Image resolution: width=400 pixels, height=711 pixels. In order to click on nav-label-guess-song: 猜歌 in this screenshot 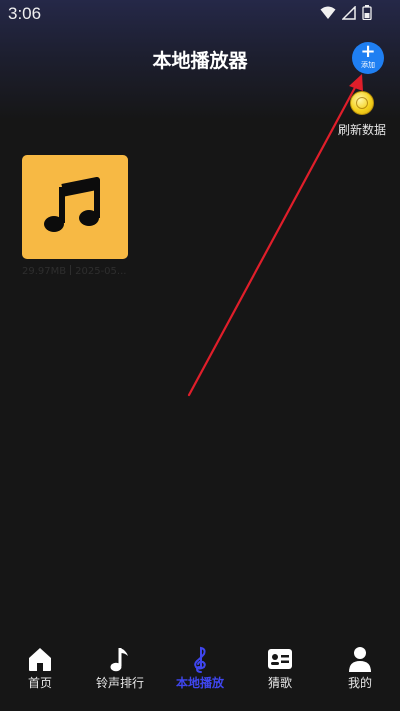, I will do `click(279, 683)`.